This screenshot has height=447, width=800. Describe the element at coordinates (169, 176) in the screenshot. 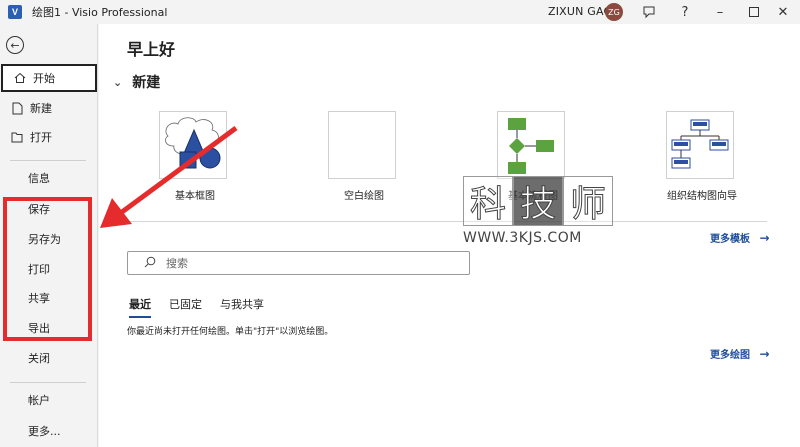

I see `annotation-arrow` at that location.